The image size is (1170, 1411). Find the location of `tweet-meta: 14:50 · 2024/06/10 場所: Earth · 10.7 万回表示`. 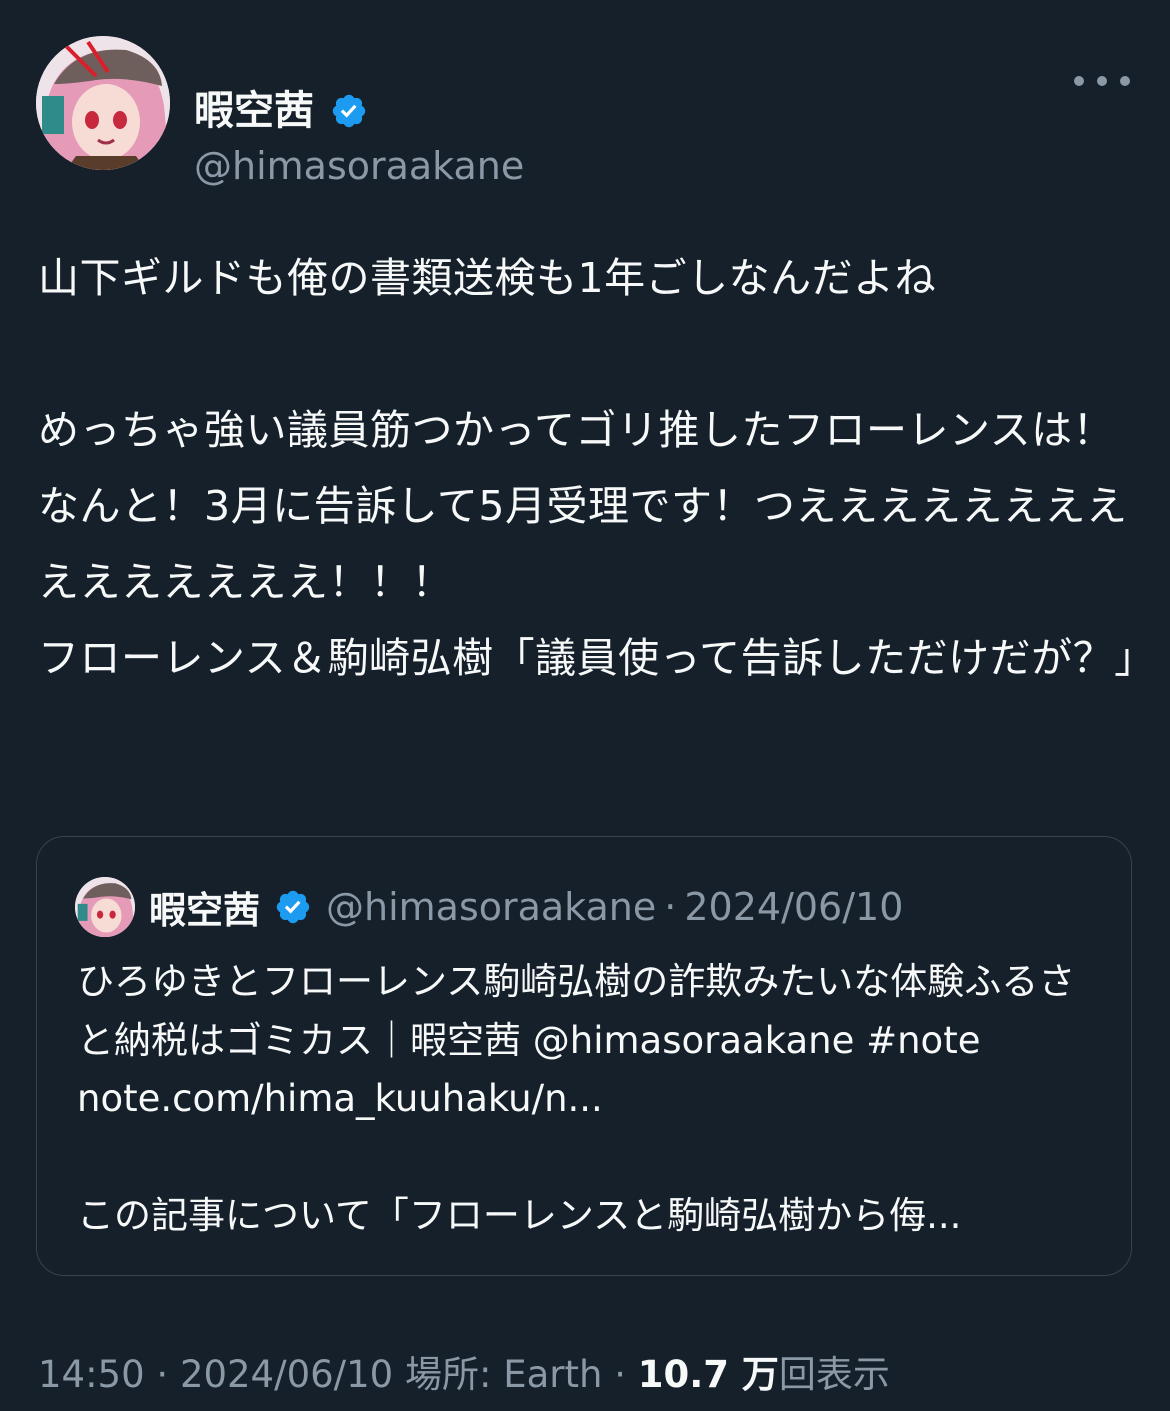

tweet-meta: 14:50 · 2024/06/10 場所: Earth · 10.7 万回表示 is located at coordinates (464, 1375).